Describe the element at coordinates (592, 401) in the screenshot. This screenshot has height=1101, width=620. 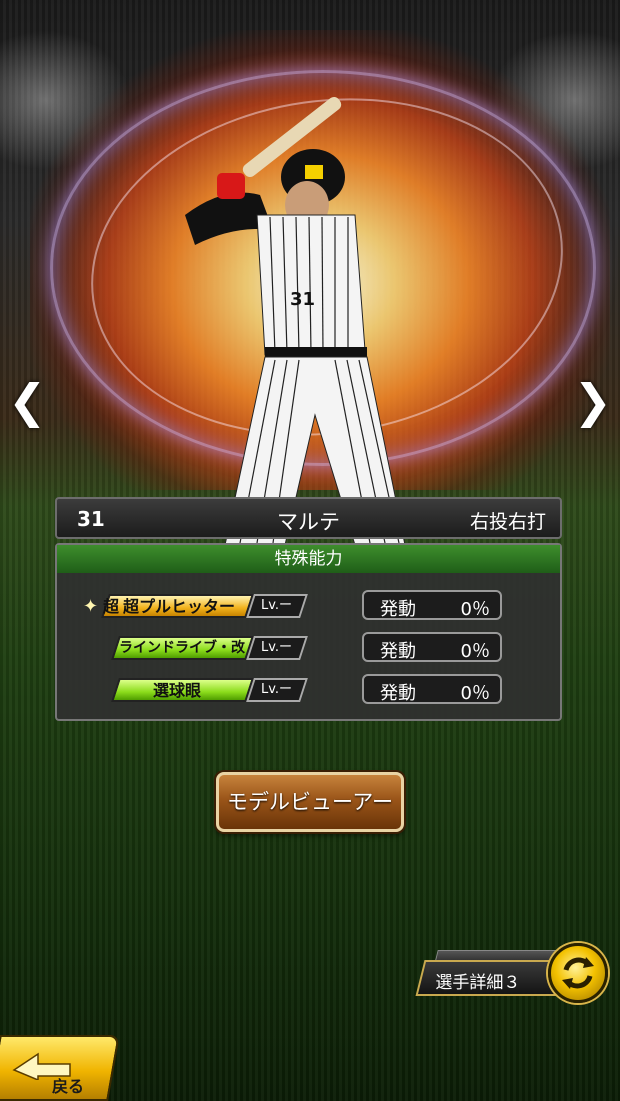
I see `next-player-arrow: ❯` at that location.